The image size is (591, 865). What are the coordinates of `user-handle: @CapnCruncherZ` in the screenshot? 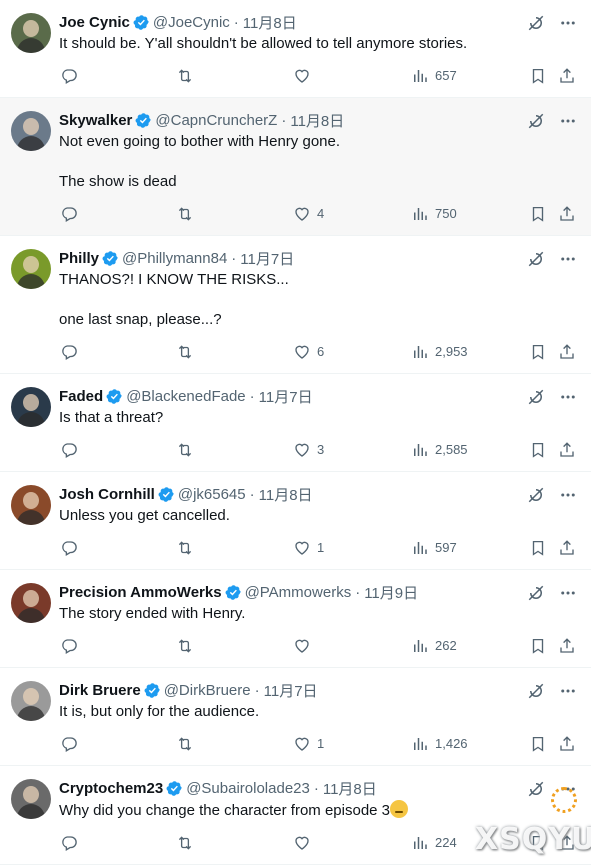 It's located at (216, 120).